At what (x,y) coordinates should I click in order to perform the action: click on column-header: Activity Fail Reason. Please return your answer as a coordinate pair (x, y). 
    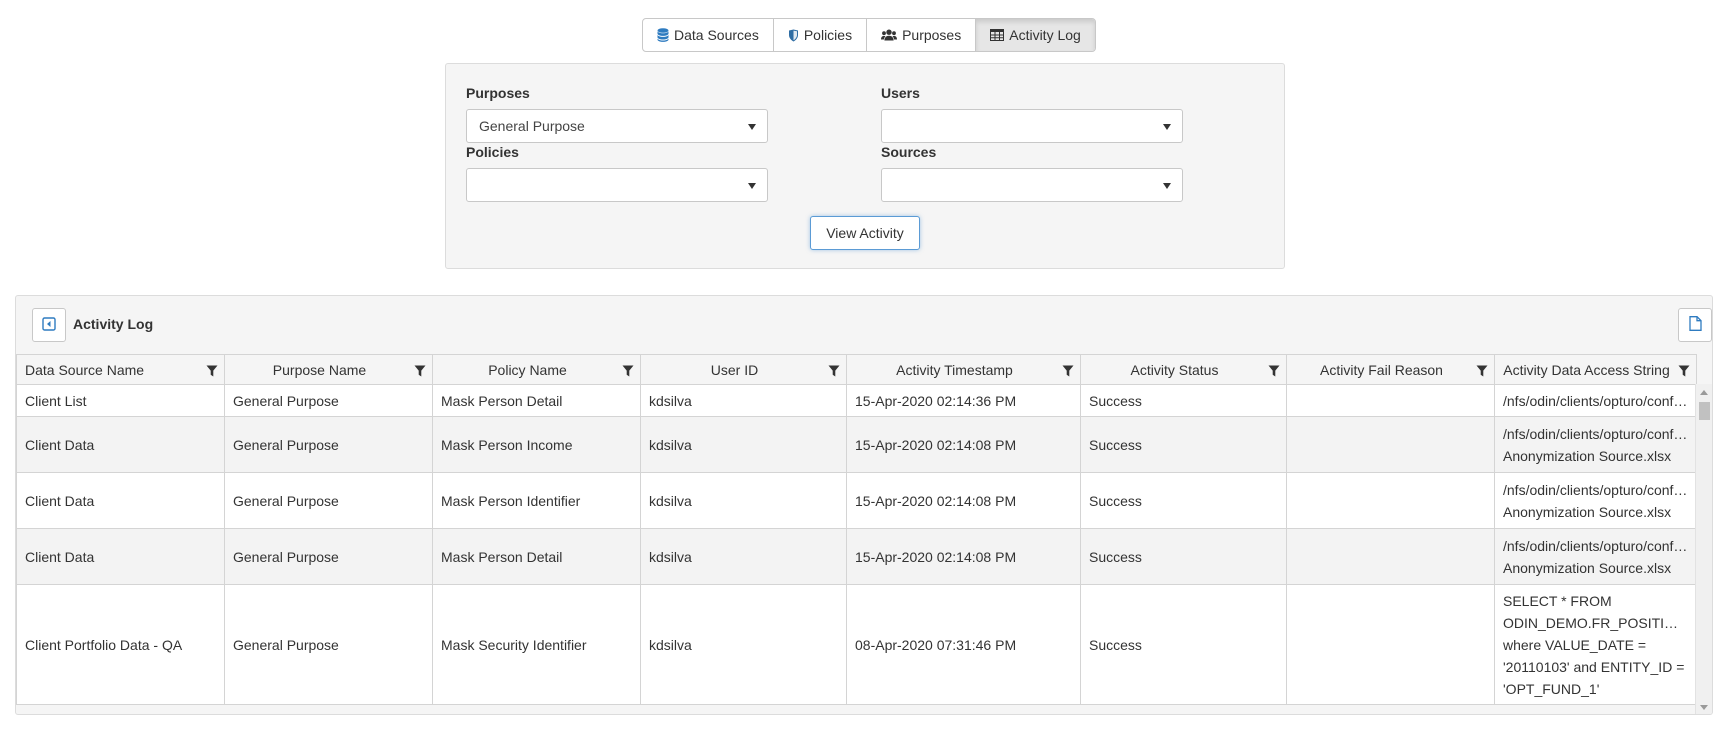
    Looking at the image, I should click on (1390, 369).